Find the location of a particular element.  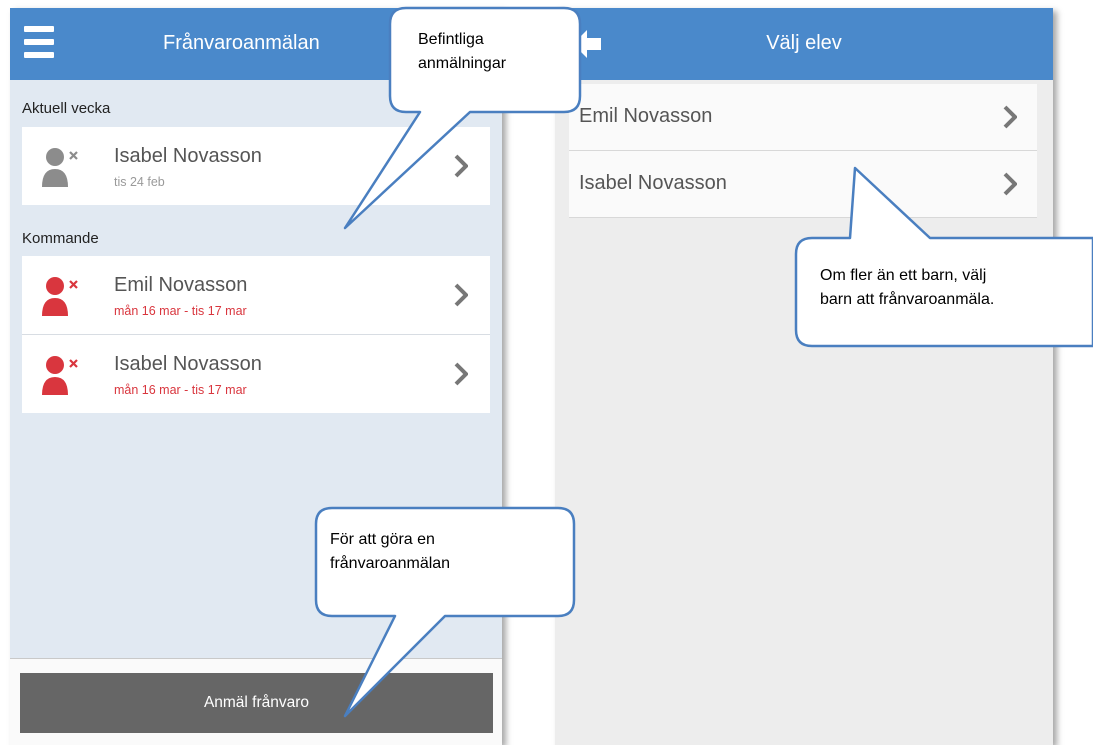

student-list-item: Isabel Novasson is located at coordinates (803, 184).